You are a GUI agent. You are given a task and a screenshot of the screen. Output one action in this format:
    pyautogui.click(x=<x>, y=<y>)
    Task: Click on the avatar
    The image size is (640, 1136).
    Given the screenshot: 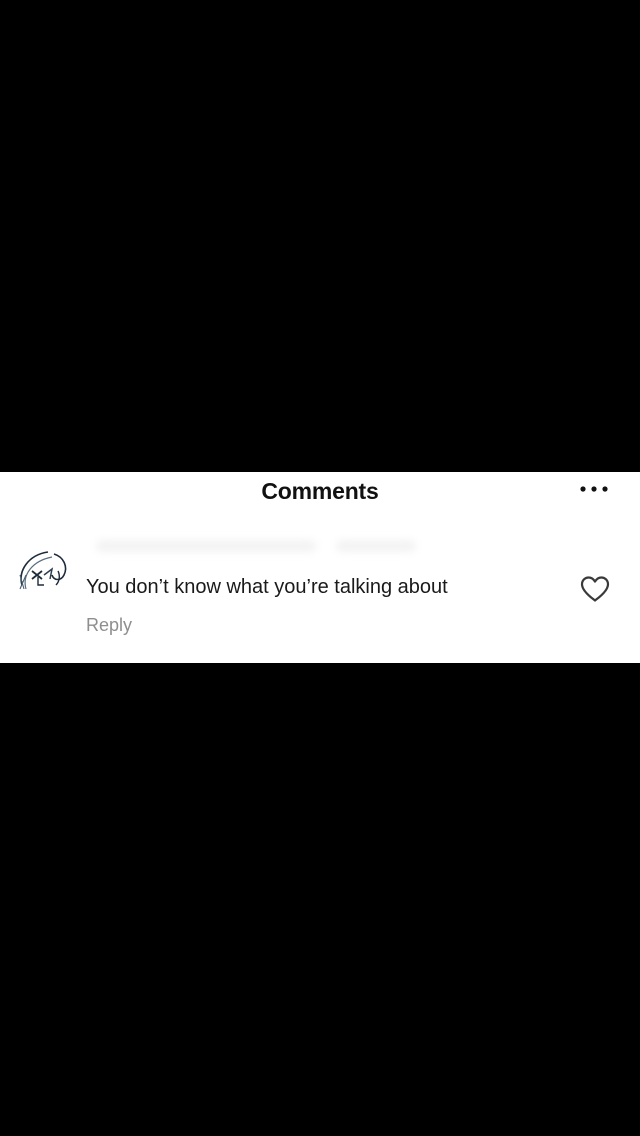 What is the action you would take?
    pyautogui.click(x=43, y=574)
    